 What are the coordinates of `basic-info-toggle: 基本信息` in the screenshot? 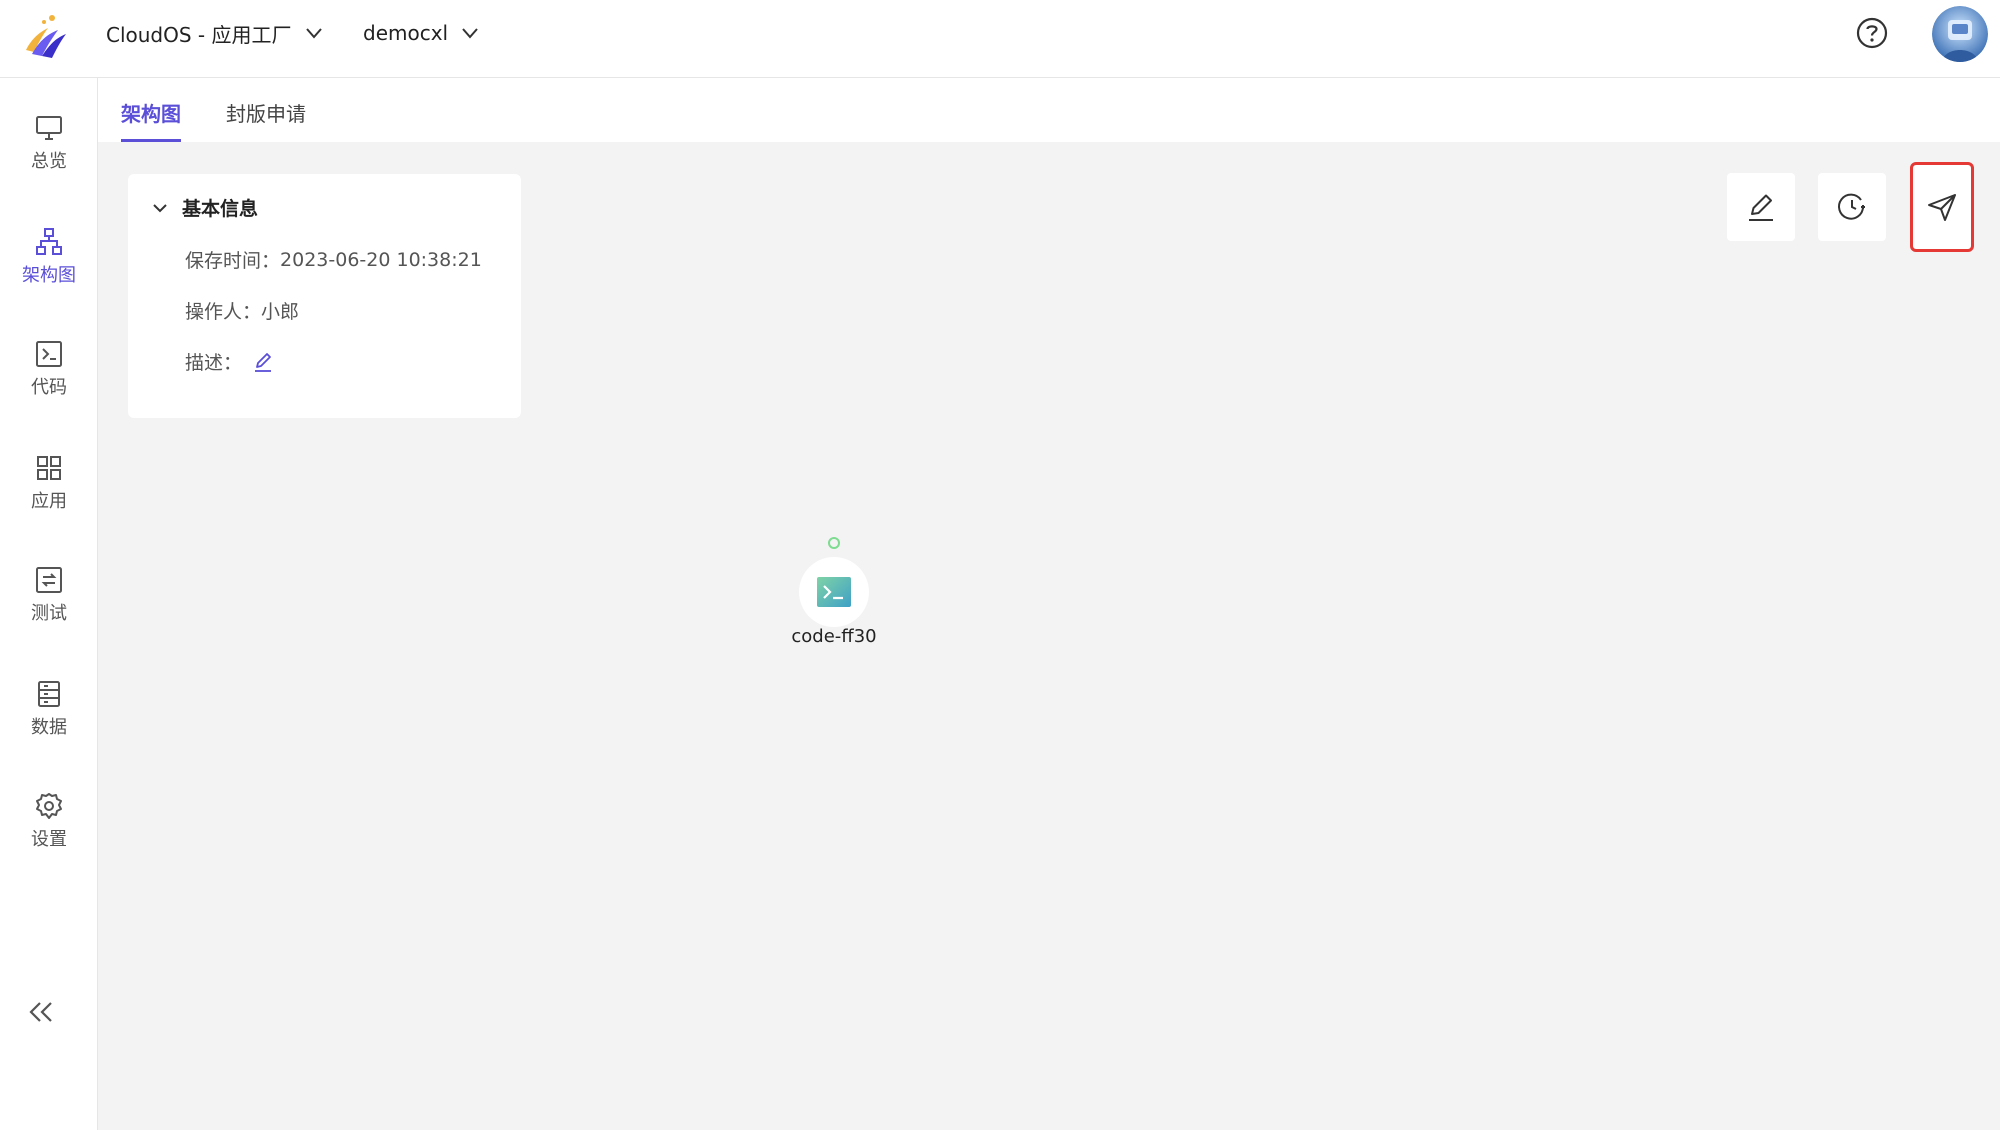 It's located at (204, 207).